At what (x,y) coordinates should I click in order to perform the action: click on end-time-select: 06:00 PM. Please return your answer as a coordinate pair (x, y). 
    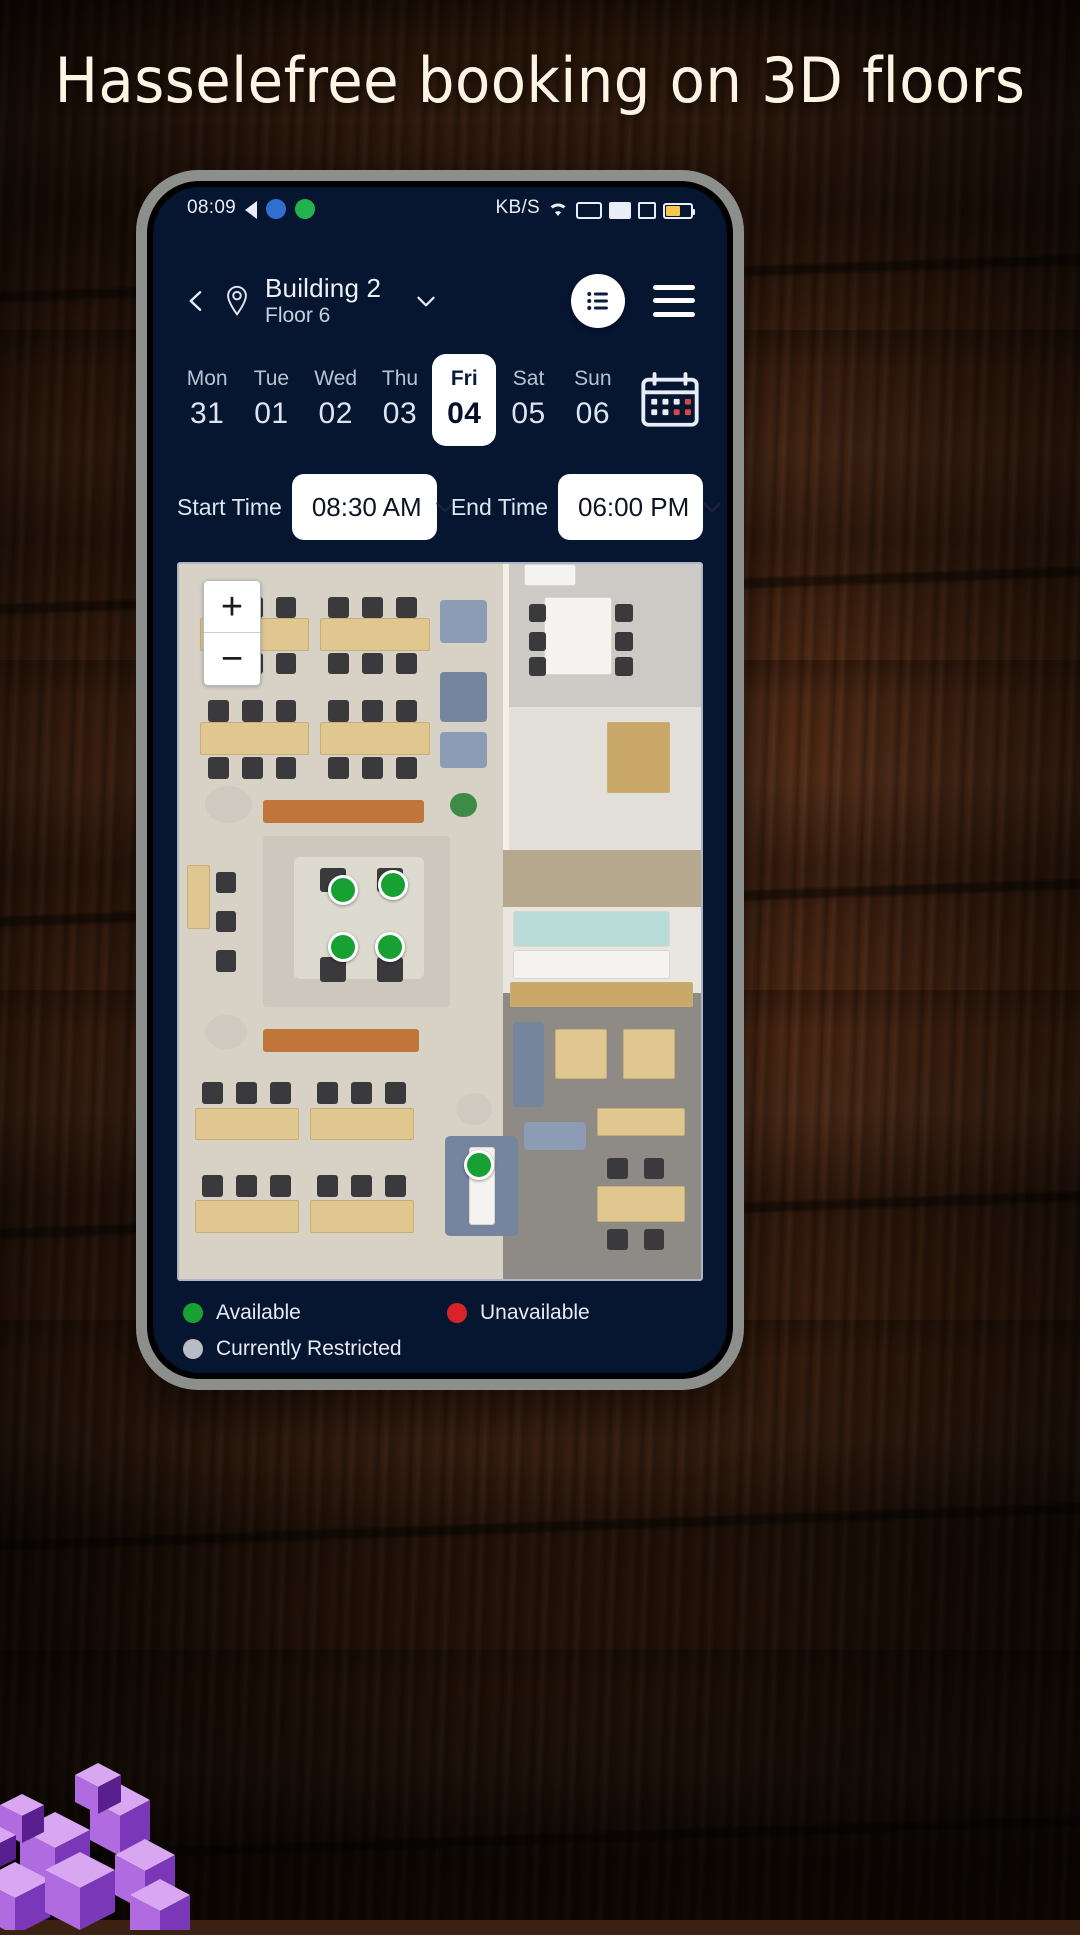
    Looking at the image, I should click on (639, 507).